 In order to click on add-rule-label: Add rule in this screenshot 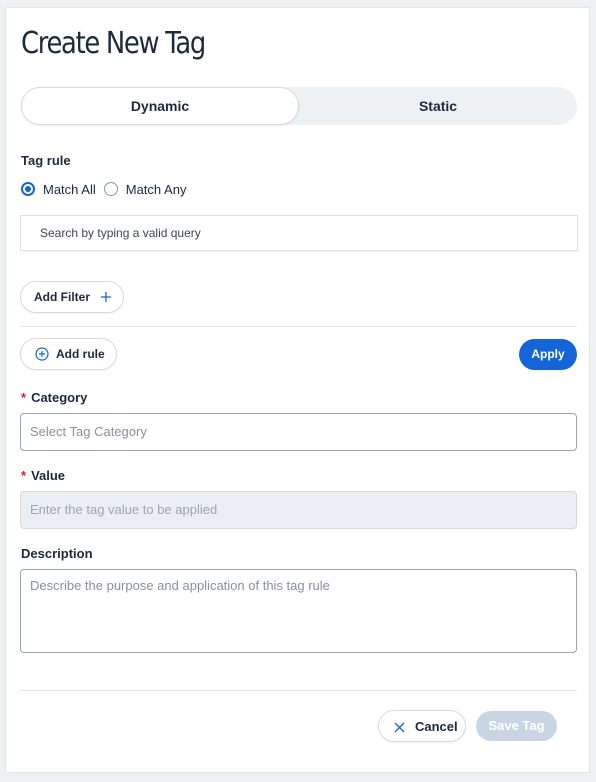, I will do `click(80, 354)`.